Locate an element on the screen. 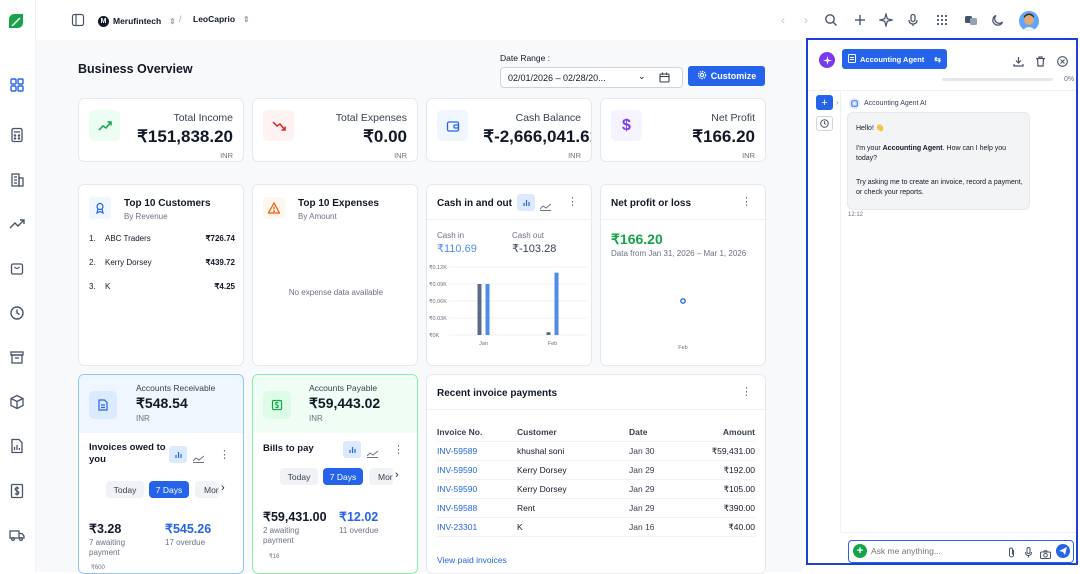 This screenshot has height=574, width=1080. calculator-icon is located at coordinates (17, 135).